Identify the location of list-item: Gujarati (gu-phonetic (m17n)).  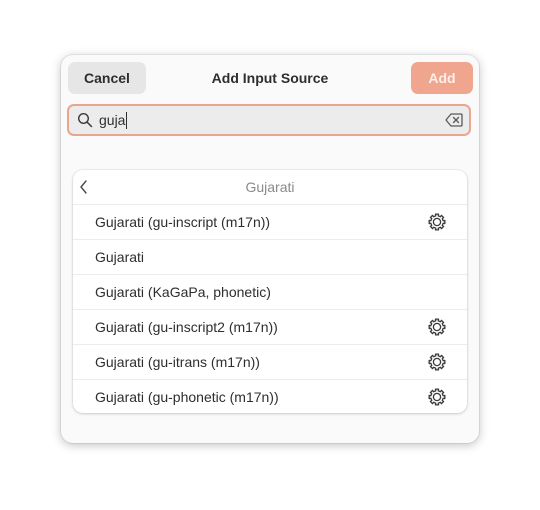
(270, 396).